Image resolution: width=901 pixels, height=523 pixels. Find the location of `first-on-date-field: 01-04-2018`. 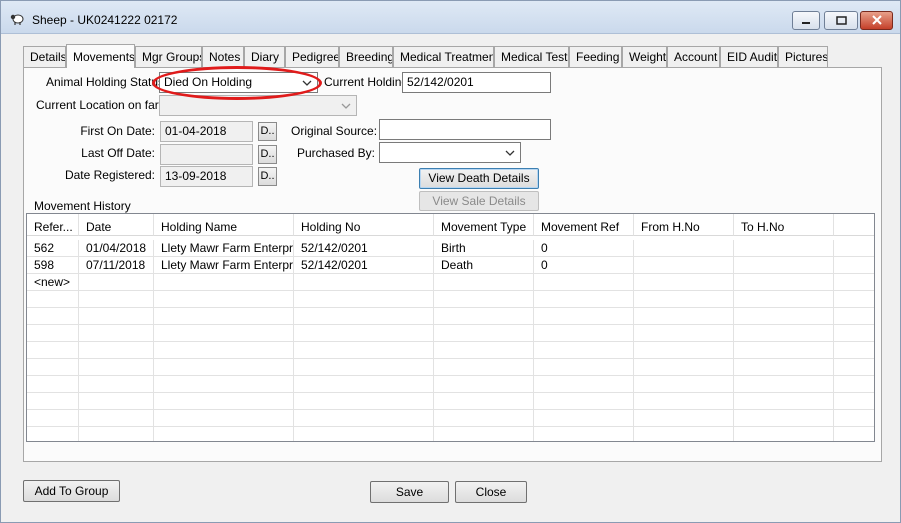

first-on-date-field: 01-04-2018 is located at coordinates (206, 131).